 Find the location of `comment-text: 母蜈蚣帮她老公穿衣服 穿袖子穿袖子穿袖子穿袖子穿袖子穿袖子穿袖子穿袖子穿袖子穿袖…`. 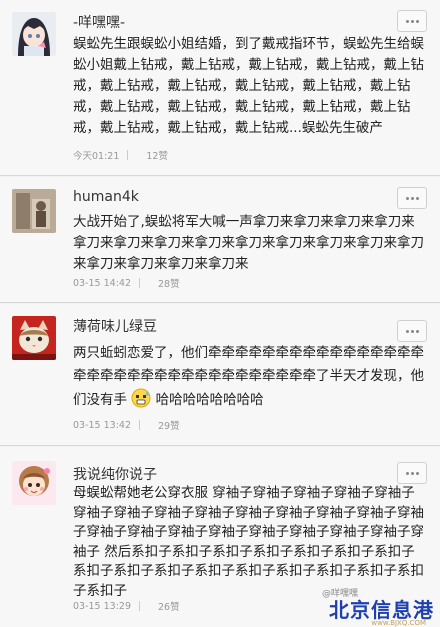

comment-text: 母蜈蚣帮她老公穿衣服 穿袖子穿袖子穿袖子穿袖子穿袖子穿袖子穿袖子穿袖子穿袖子穿袖… is located at coordinates (248, 542).